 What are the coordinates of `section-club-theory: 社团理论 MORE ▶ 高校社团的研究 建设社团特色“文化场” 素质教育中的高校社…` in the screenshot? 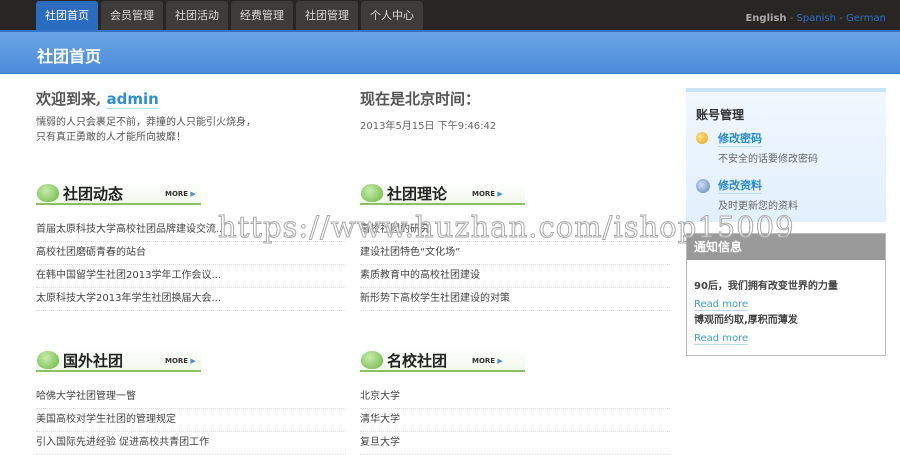 It's located at (515, 246).